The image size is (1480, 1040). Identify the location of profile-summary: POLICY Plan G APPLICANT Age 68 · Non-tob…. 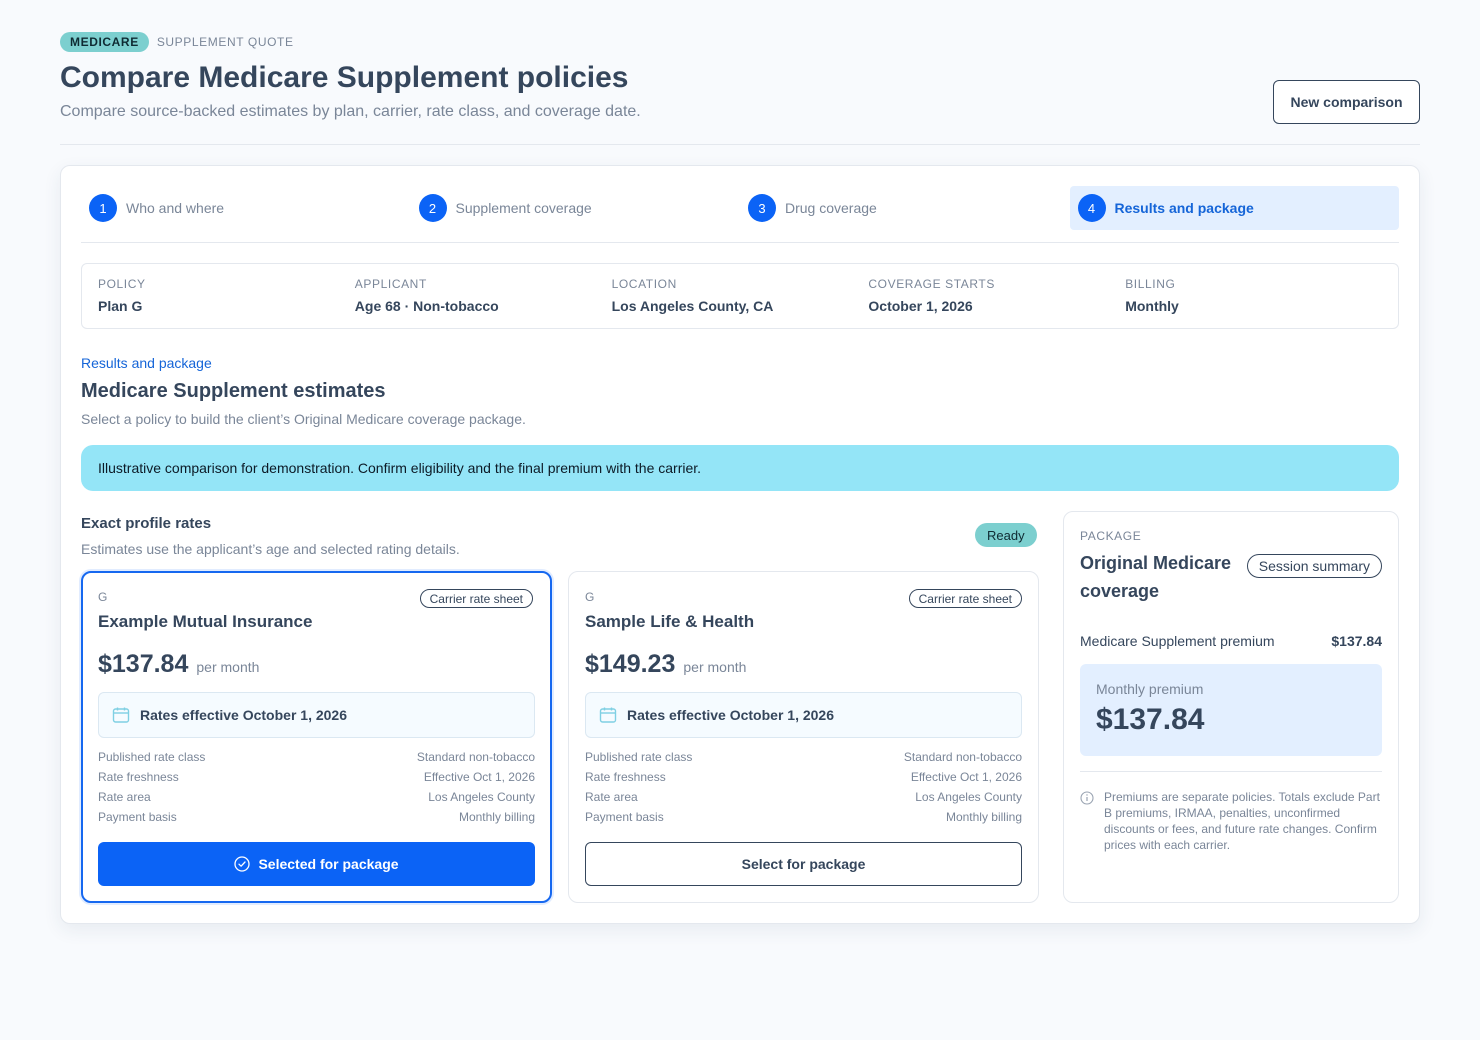
(740, 296).